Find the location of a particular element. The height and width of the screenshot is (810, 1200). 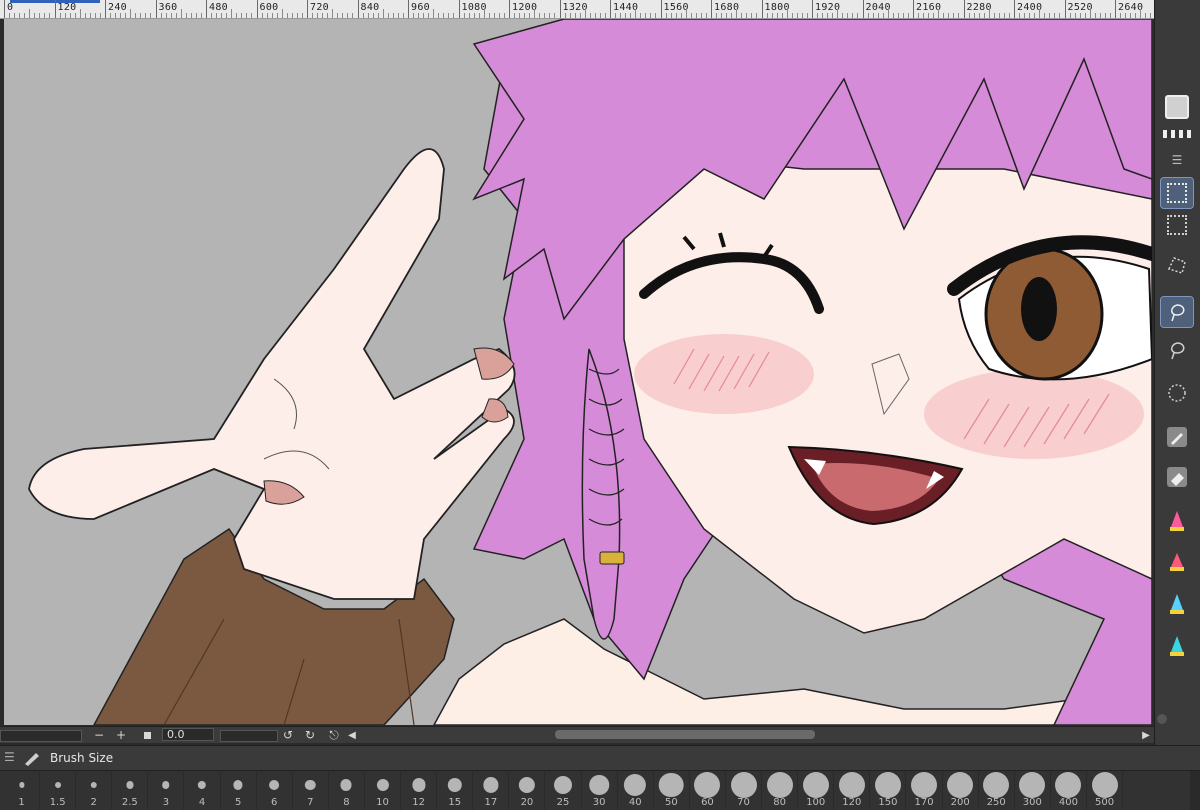

brush-size-option: 30 is located at coordinates (600, 790).